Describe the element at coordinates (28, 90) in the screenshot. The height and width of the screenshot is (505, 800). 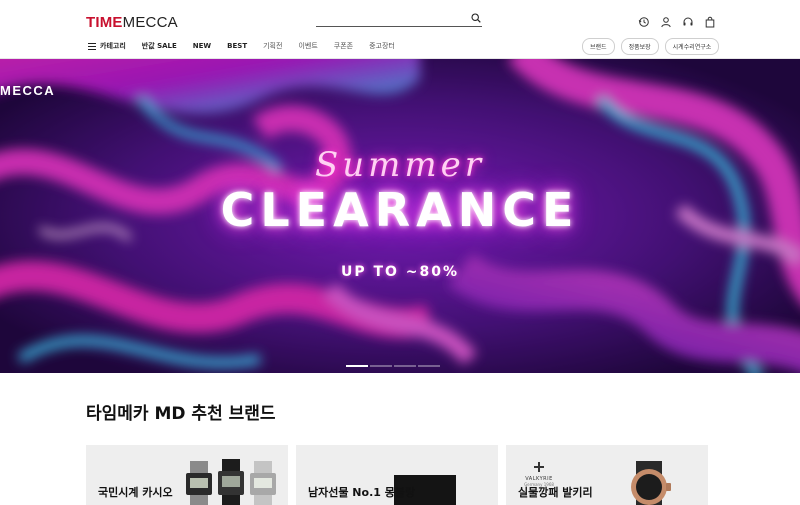
I see `hero-brand-text: MECCA` at that location.